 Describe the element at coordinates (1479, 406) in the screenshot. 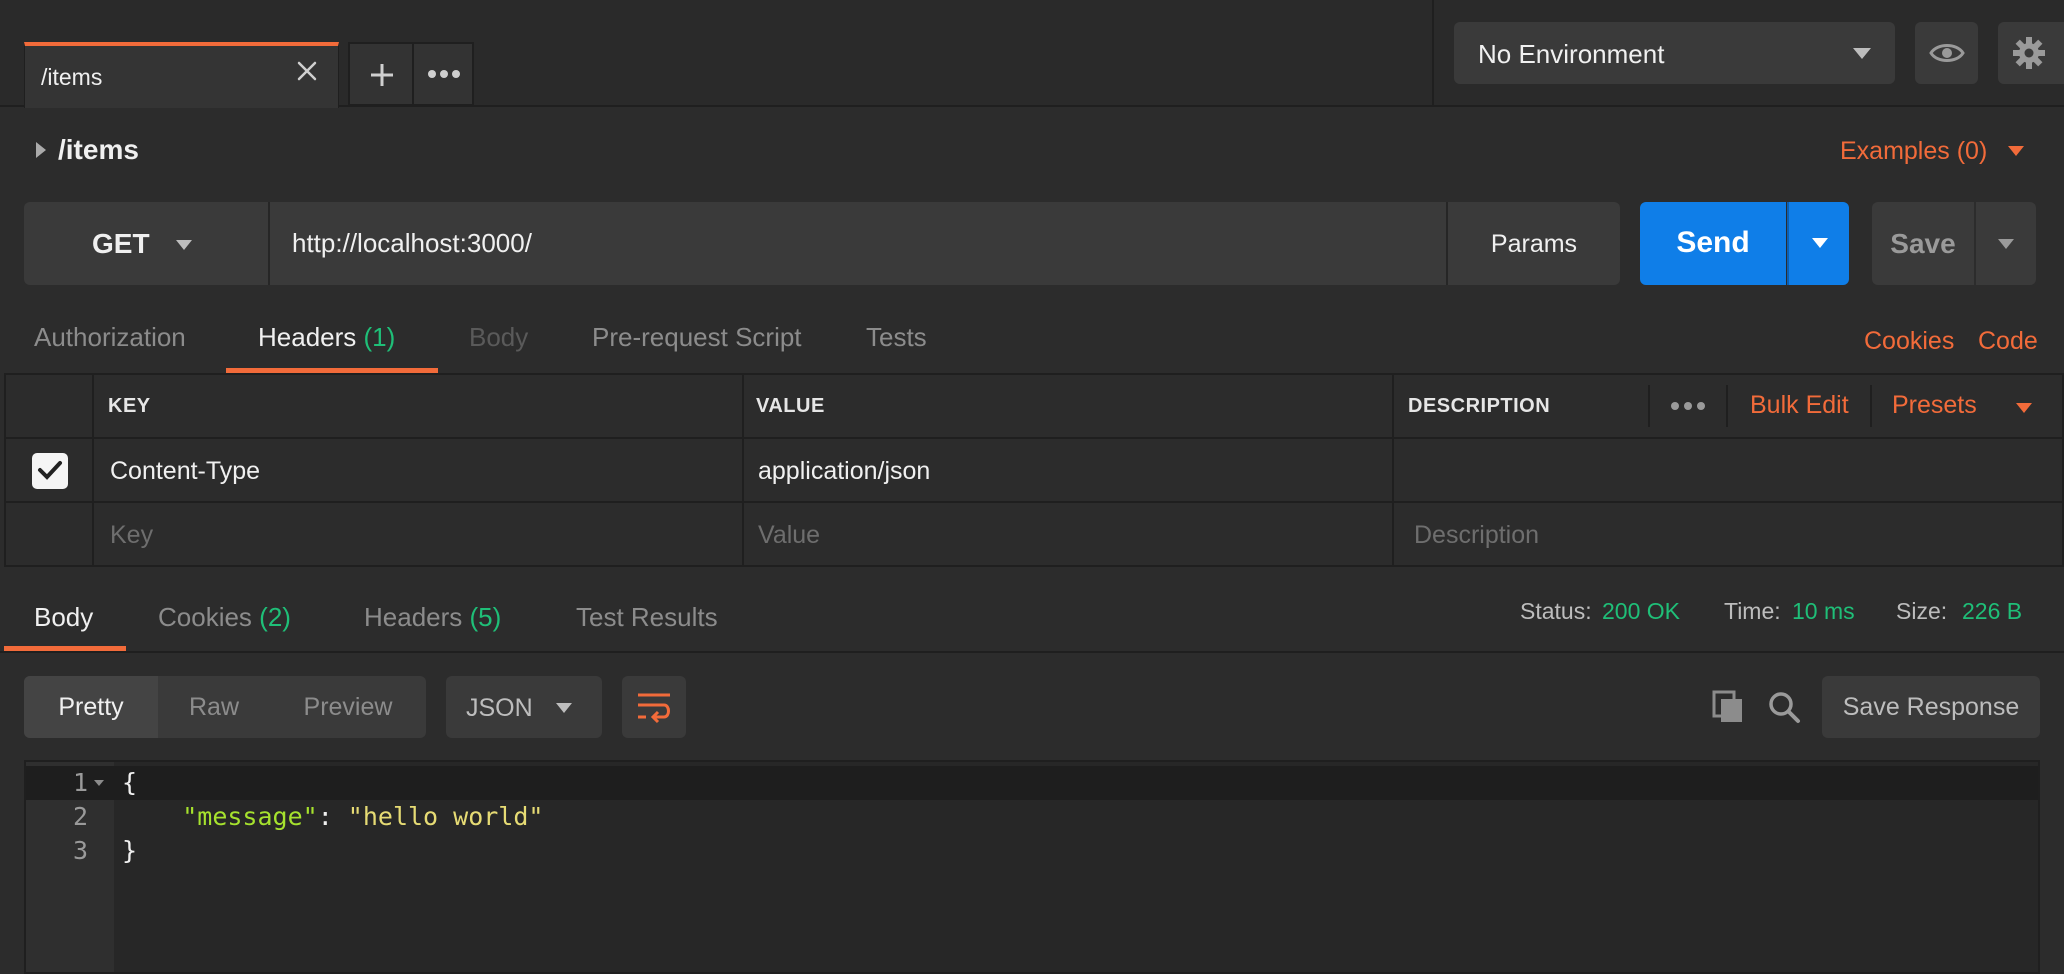

I see `column-description: DESCRIPTION` at that location.